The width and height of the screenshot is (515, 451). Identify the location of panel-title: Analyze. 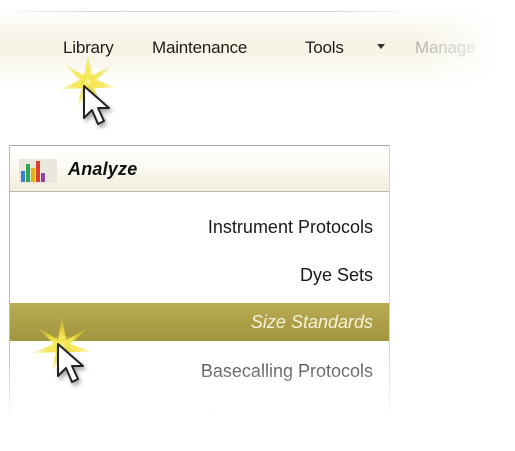
(103, 169).